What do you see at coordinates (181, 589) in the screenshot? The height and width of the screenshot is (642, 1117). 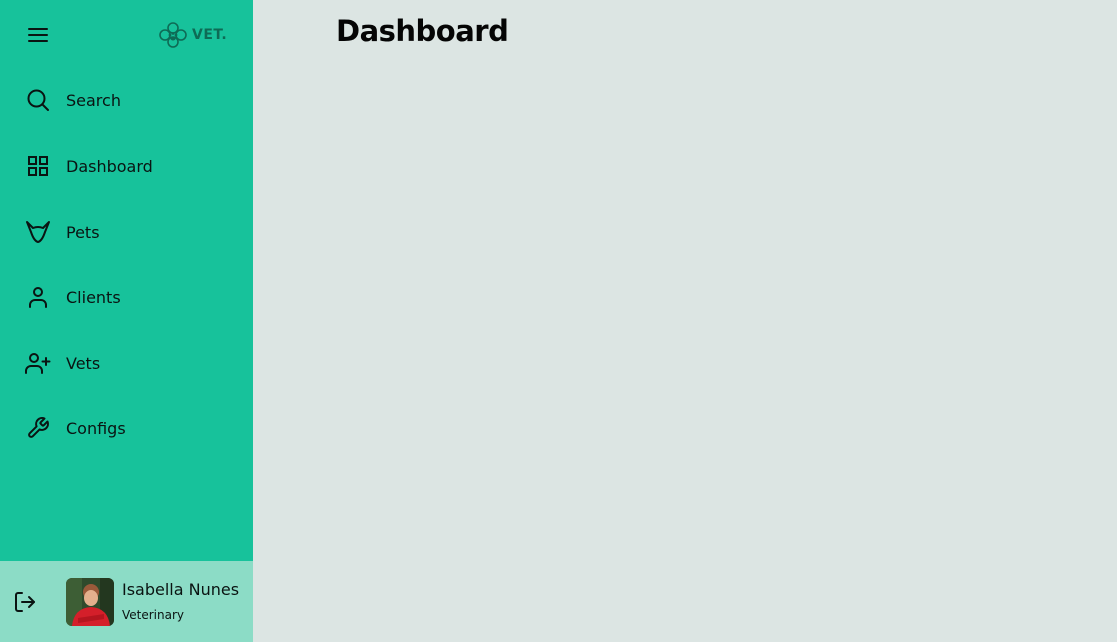 I see `user-name: Isabella Nunes` at bounding box center [181, 589].